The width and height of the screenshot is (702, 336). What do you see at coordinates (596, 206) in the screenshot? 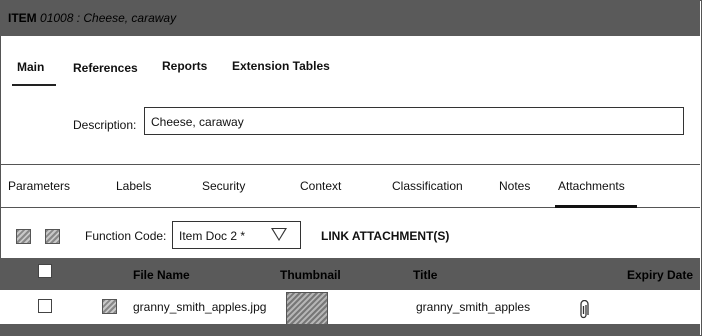
I see `tab-attachments-underline` at bounding box center [596, 206].